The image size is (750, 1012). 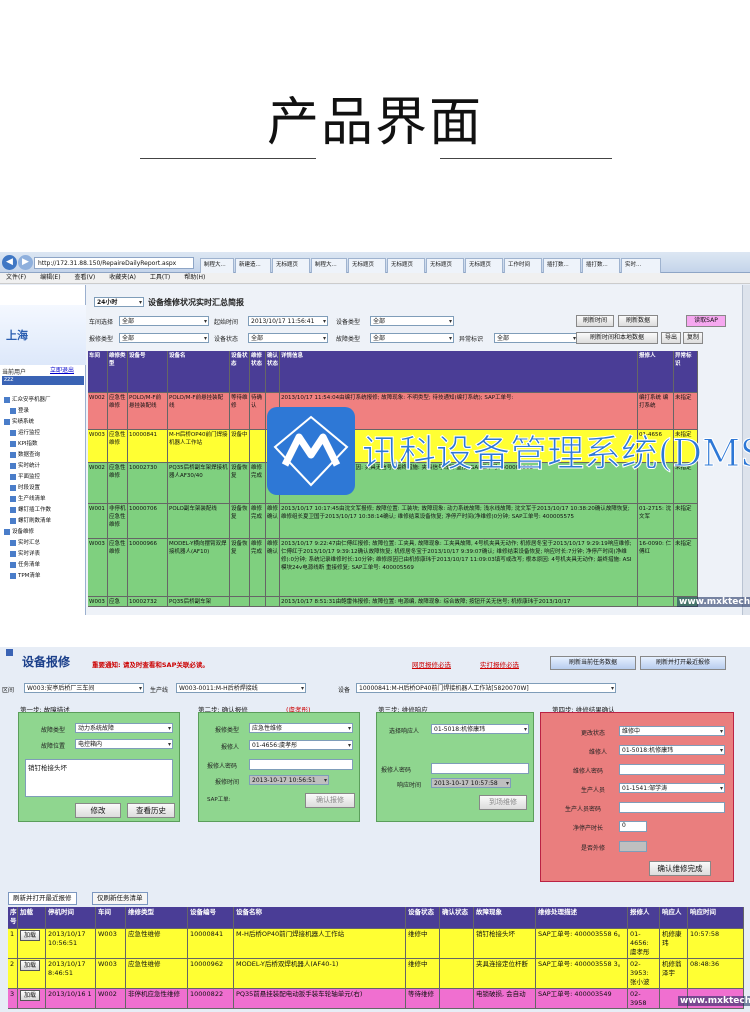 What do you see at coordinates (582, 917) in the screenshot?
I see `column-header: 维修处理描述` at bounding box center [582, 917].